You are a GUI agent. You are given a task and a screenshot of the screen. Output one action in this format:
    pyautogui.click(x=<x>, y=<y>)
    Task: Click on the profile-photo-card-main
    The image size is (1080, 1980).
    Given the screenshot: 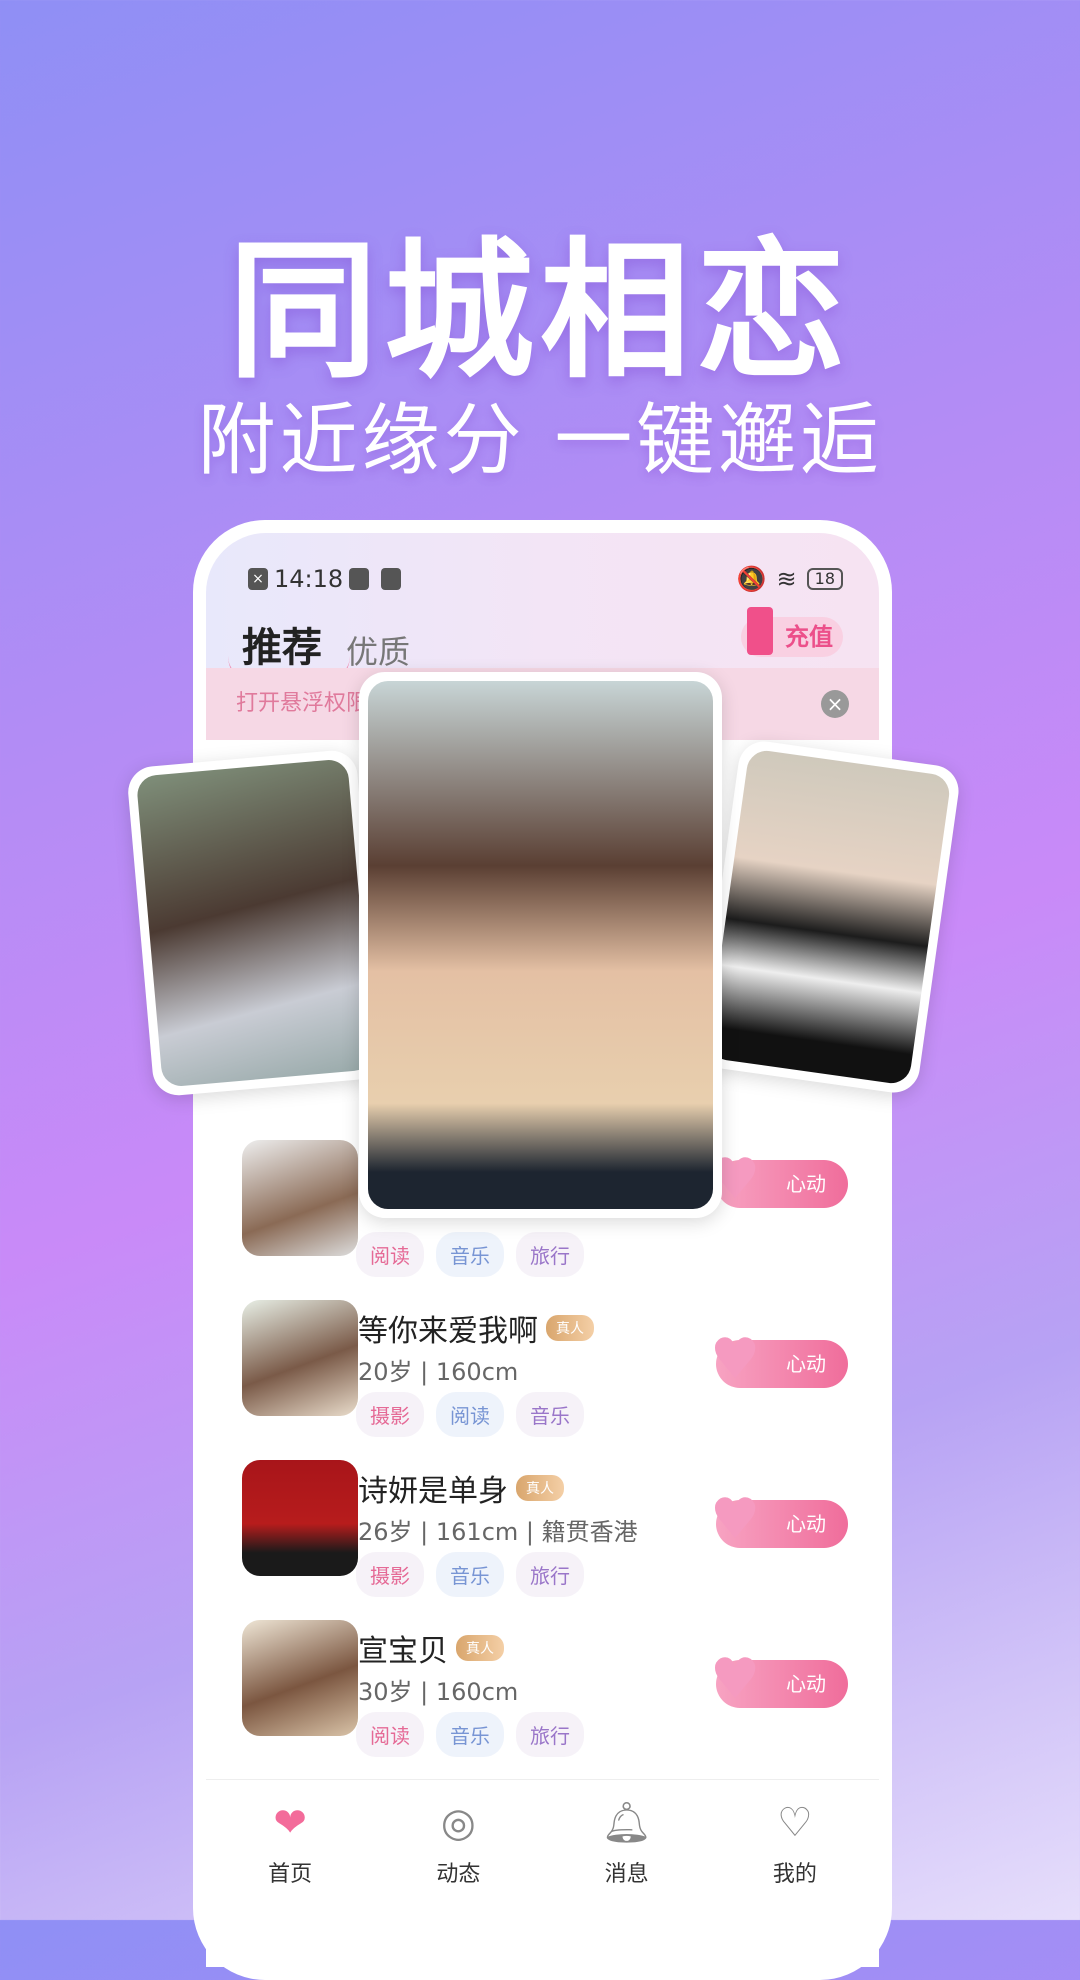 What is the action you would take?
    pyautogui.click(x=540, y=945)
    